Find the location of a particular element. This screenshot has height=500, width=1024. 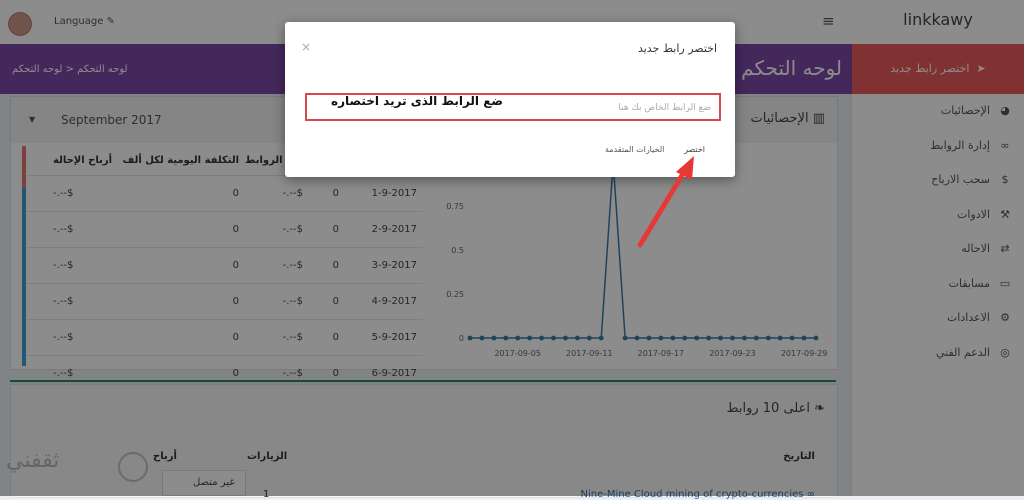

annotation-arrow-icon is located at coordinates (665, 202).